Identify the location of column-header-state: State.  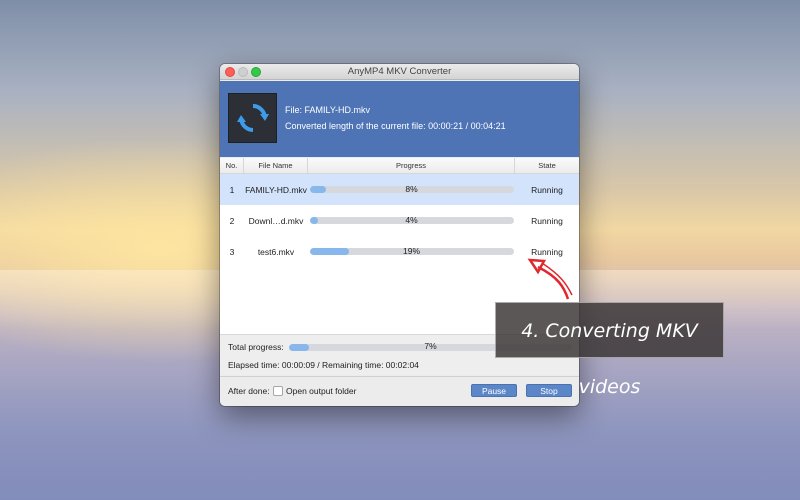
(547, 165).